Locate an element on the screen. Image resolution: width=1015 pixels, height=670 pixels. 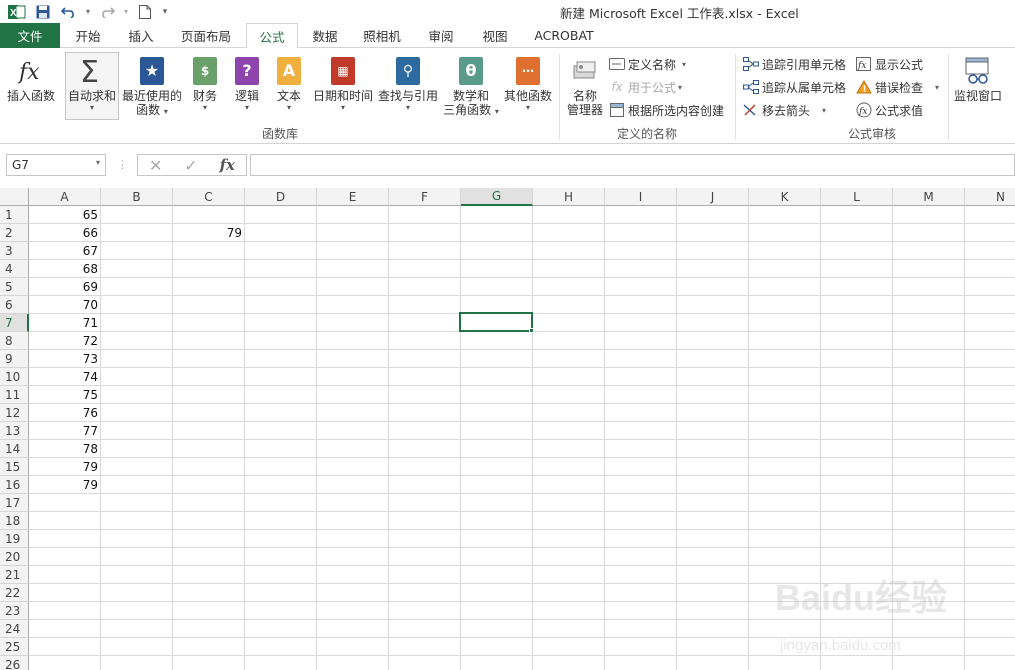
autosum-button: Σ 自动求和 ▾ is located at coordinates (92, 86).